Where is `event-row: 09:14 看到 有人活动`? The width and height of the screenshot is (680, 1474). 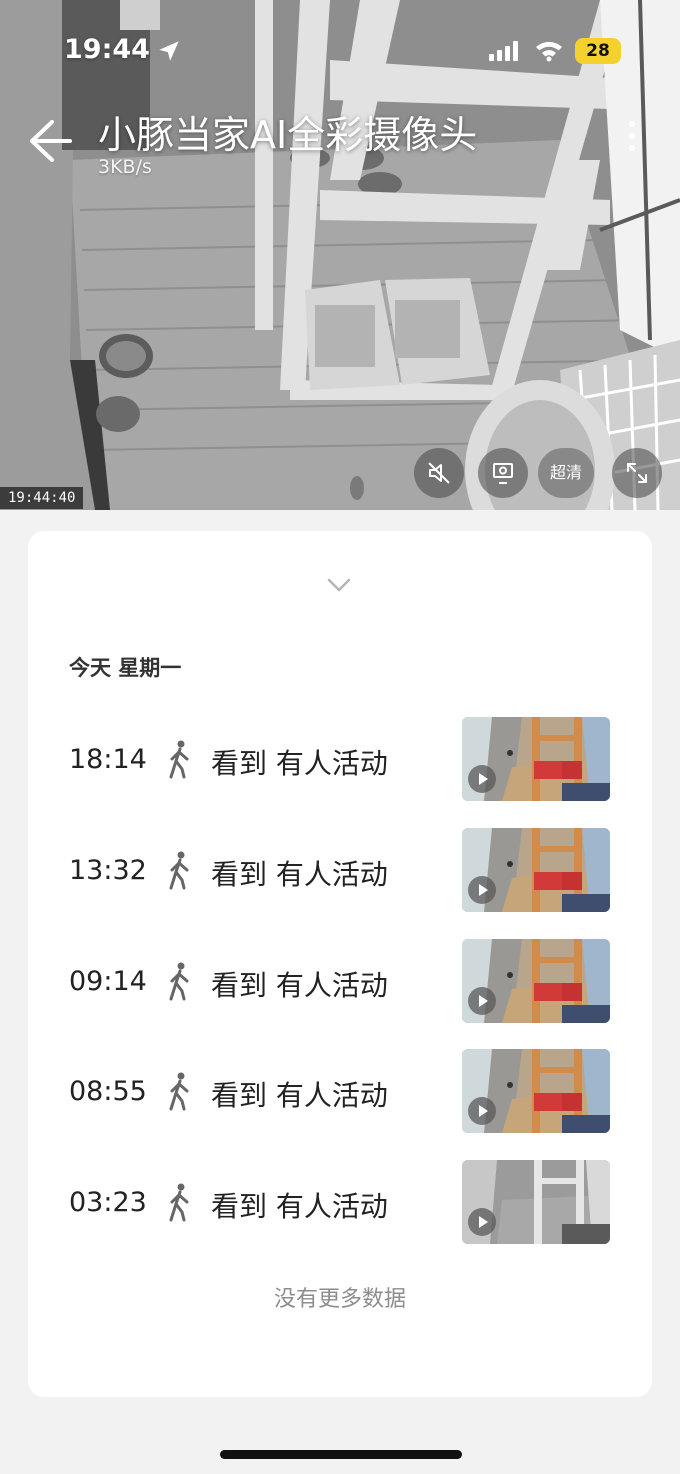
event-row: 09:14 看到 有人活动 is located at coordinates (340, 981).